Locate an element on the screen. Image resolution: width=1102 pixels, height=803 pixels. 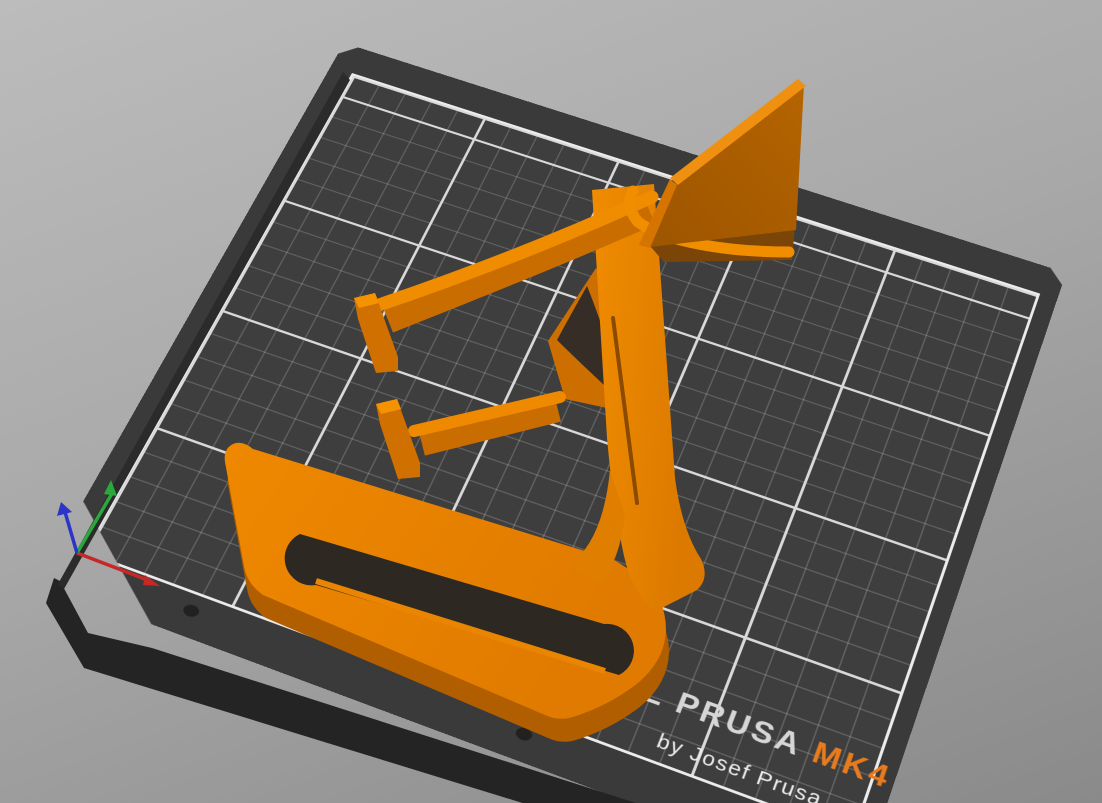
z-axis-arrow is located at coordinates (68, 528).